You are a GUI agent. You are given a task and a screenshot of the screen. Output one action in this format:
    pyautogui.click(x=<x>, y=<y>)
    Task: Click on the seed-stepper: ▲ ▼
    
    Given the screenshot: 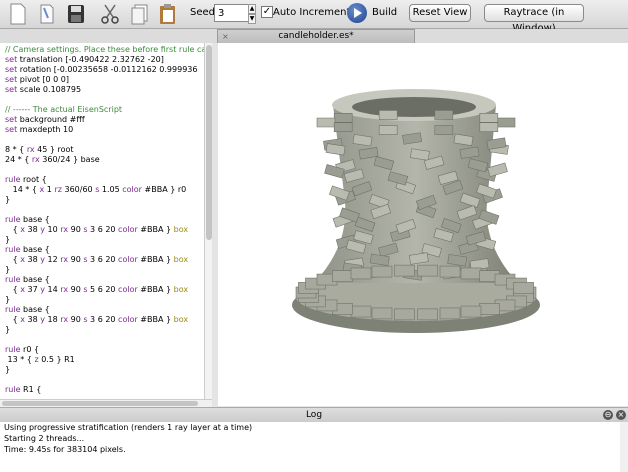 What is the action you would take?
    pyautogui.click(x=252, y=14)
    